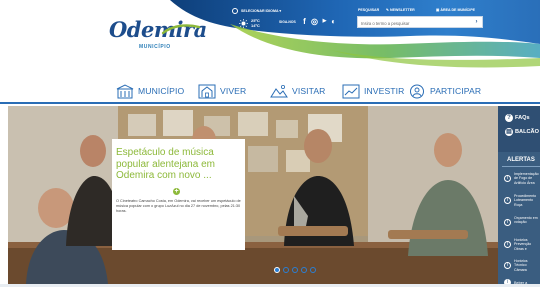 This screenshot has height=287, width=540. Describe the element at coordinates (521, 160) in the screenshot. I see `alerts-title: ALERTAS` at that location.